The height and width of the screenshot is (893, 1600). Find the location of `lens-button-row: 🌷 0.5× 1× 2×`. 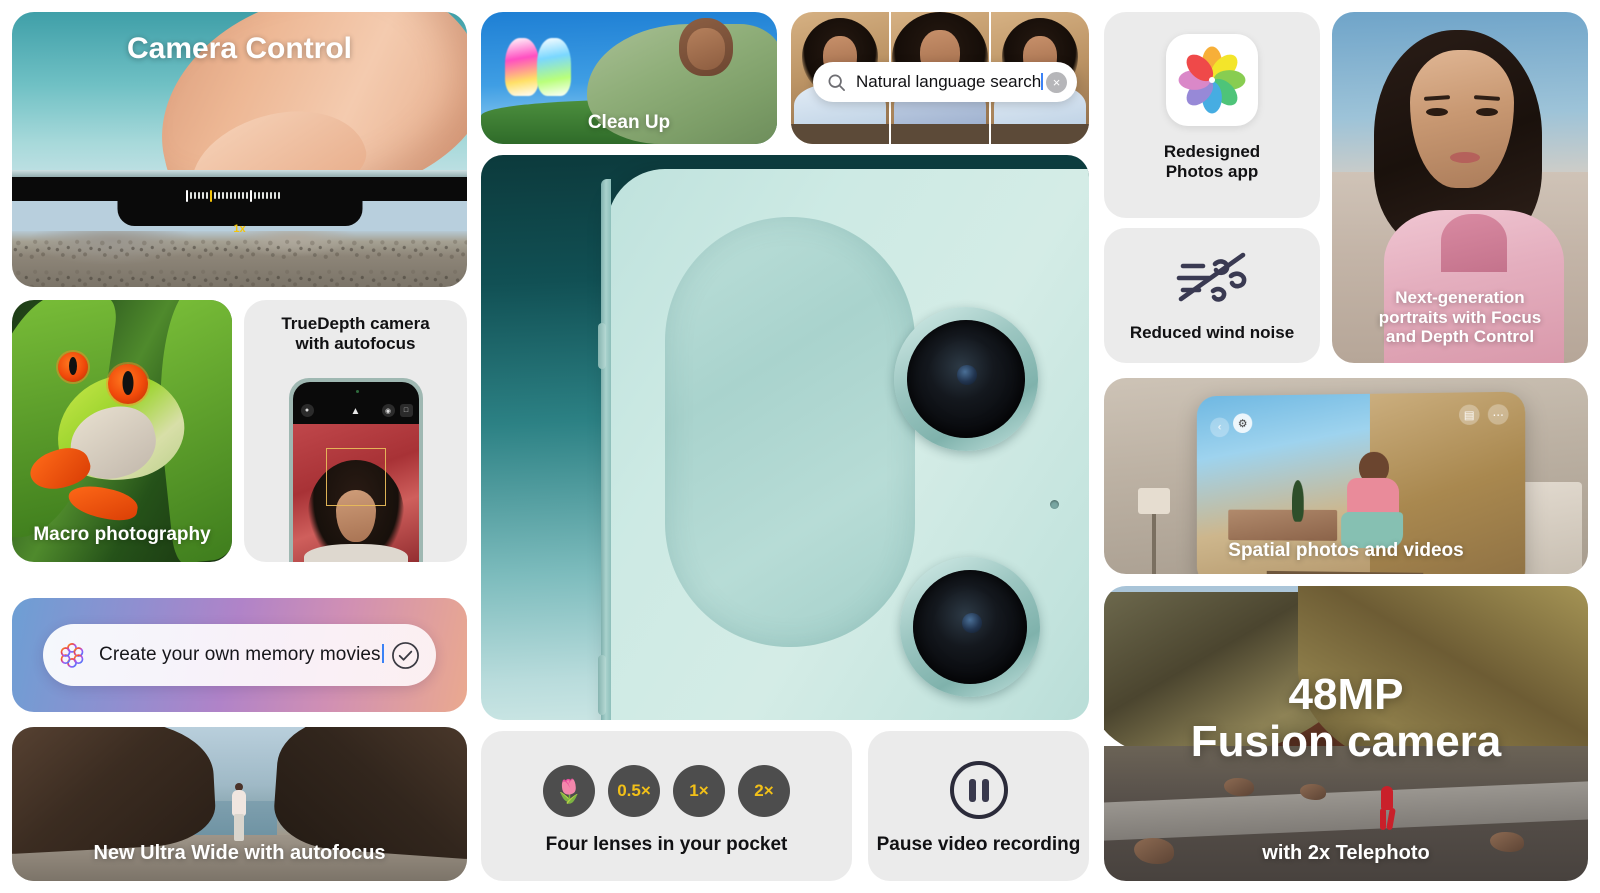

lens-button-row: 🌷 0.5× 1× 2× is located at coordinates (666, 791).